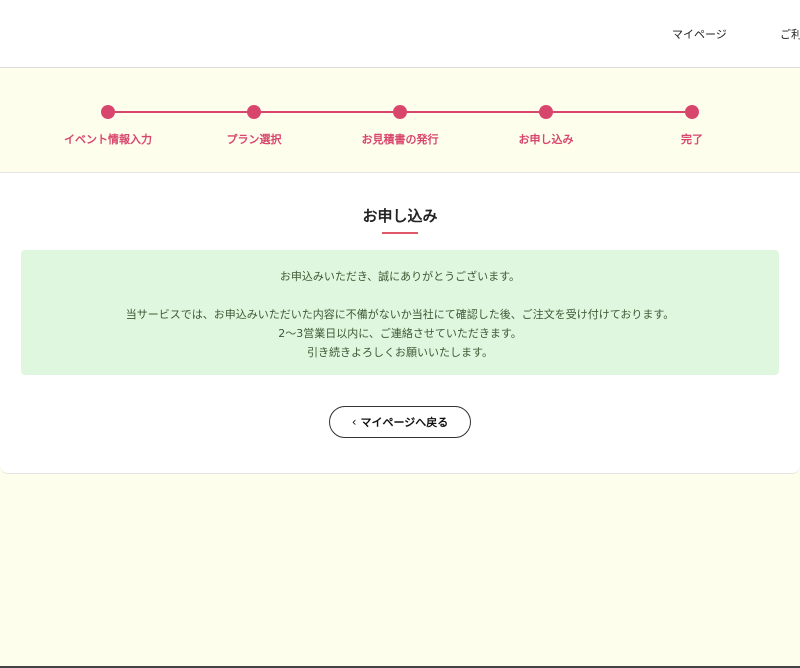  Describe the element at coordinates (108, 112) in the screenshot. I see `step-dot-event-info` at that location.